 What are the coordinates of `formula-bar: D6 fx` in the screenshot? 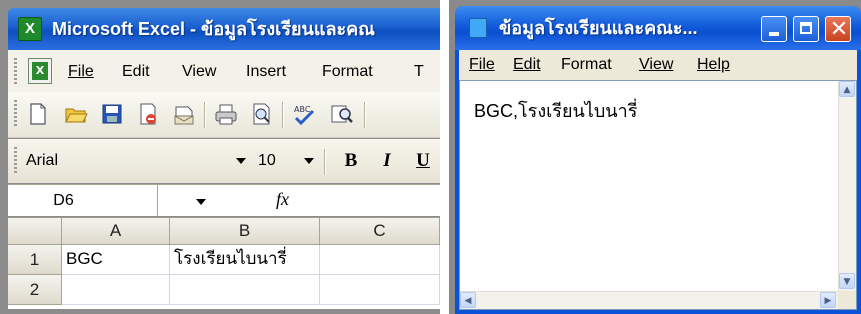 It's located at (224, 200).